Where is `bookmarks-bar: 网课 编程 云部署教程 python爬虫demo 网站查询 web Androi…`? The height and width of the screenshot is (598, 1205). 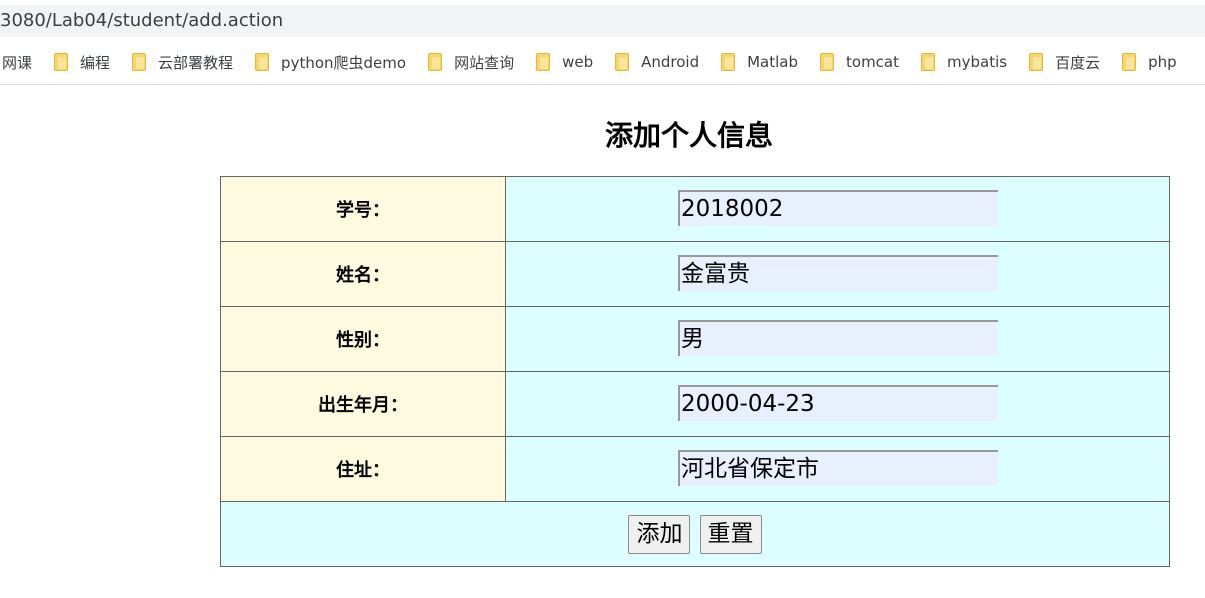 bookmarks-bar: 网课 编程 云部署教程 python爬虫demo 网站查询 web Androi… is located at coordinates (602, 62).